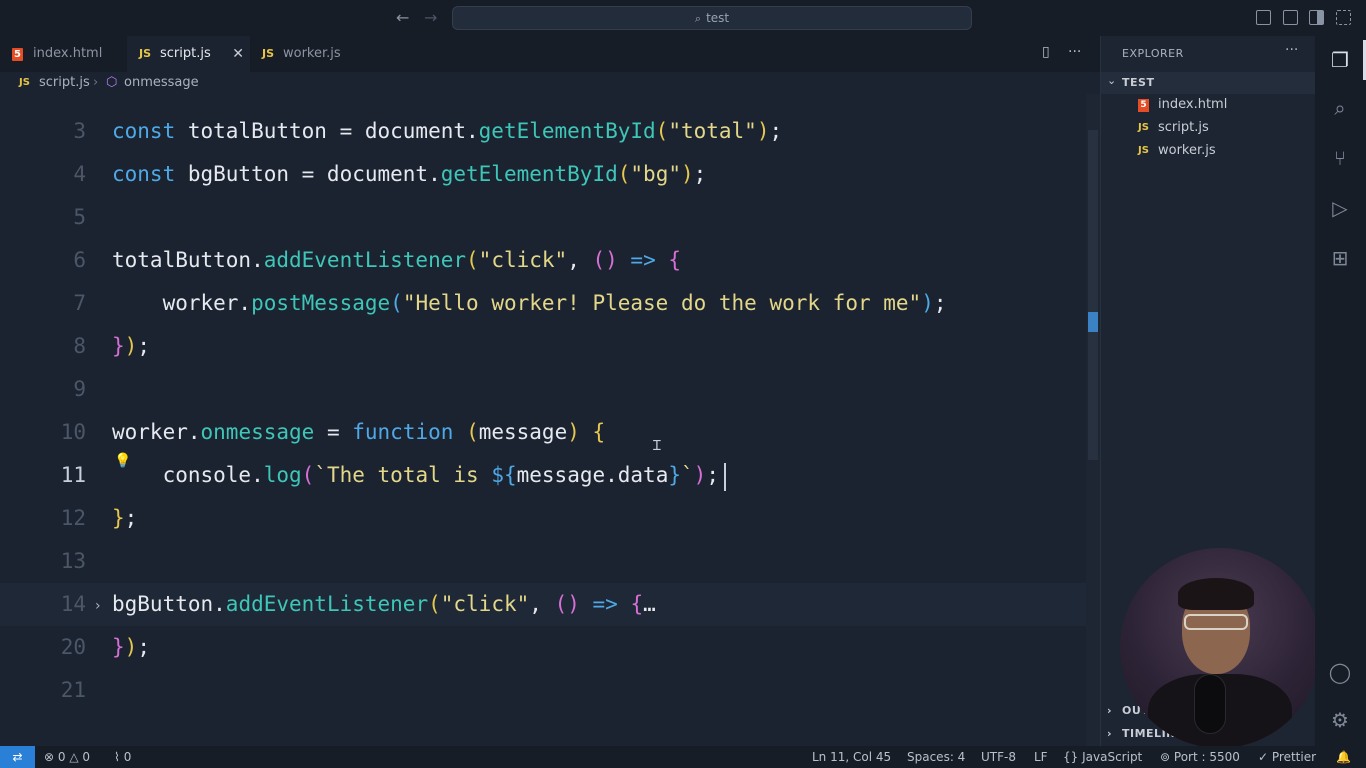 This screenshot has height=768, width=1366. I want to click on indentation: Spaces: 4, so click(936, 757).